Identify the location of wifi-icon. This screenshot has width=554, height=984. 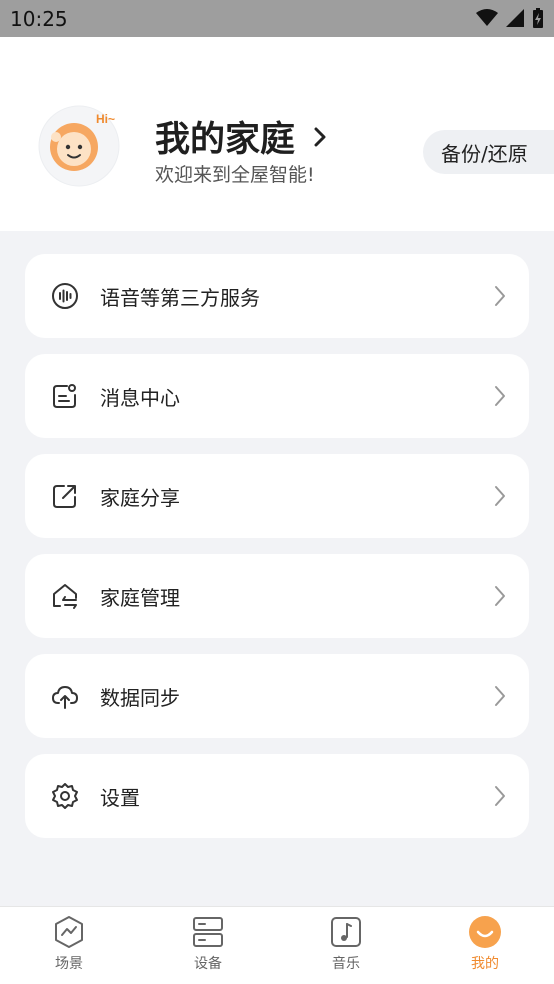
(487, 17).